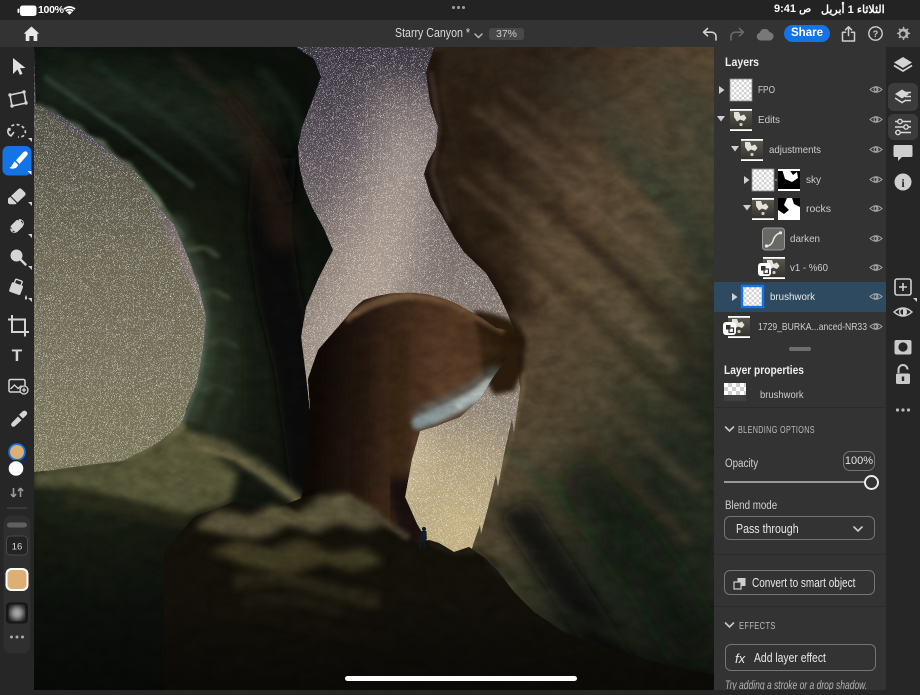 This screenshot has height=695, width=920. I want to click on svg-text: 1729_BURKA...anced-NR33, so click(812, 327).